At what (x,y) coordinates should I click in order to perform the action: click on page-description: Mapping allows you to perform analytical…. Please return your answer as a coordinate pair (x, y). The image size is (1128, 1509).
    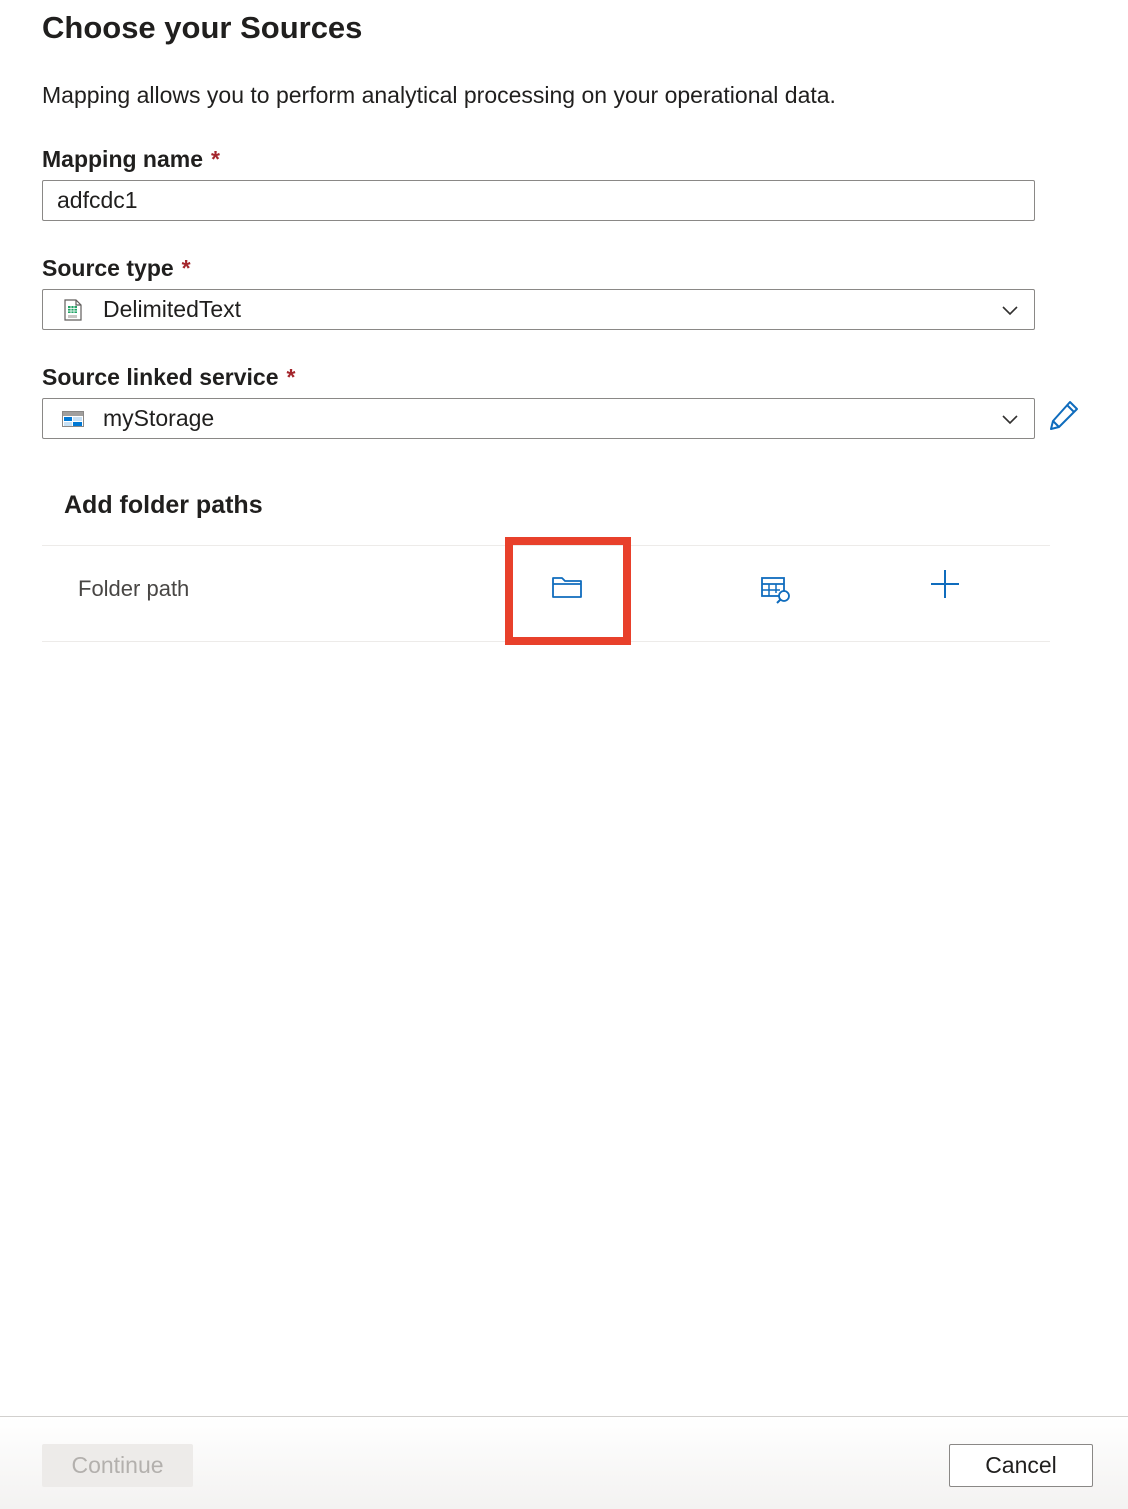
    Looking at the image, I should click on (439, 95).